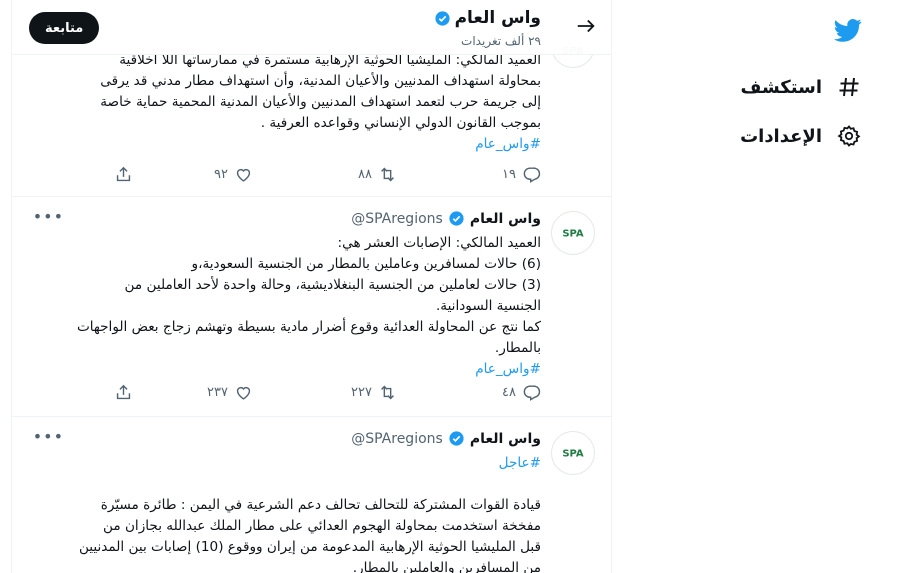 Image resolution: width=914 pixels, height=573 pixels. Describe the element at coordinates (488, 306) in the screenshot. I see `tweet-line: الجنسية السودانية.` at that location.